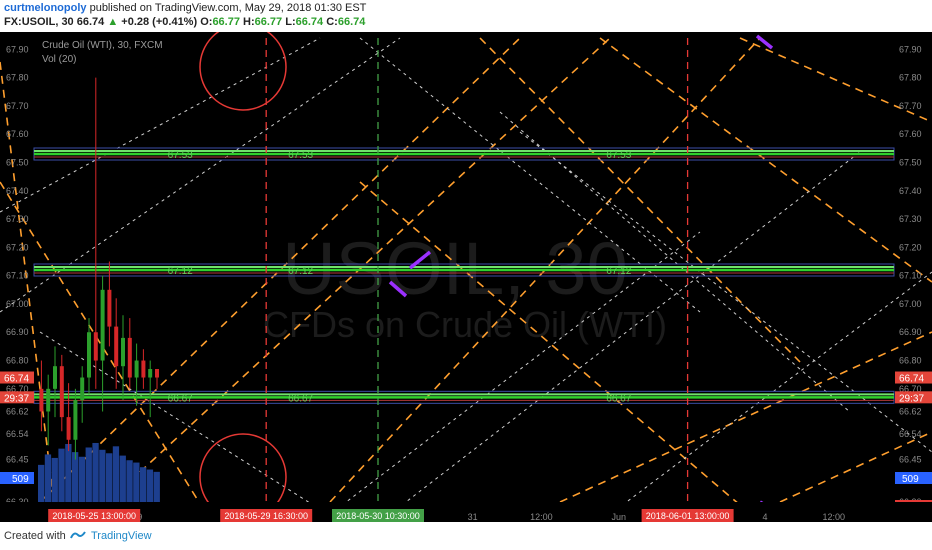 This screenshot has width=932, height=550. What do you see at coordinates (59, 59) in the screenshot?
I see `legend-volume: Vol (20)` at bounding box center [59, 59].